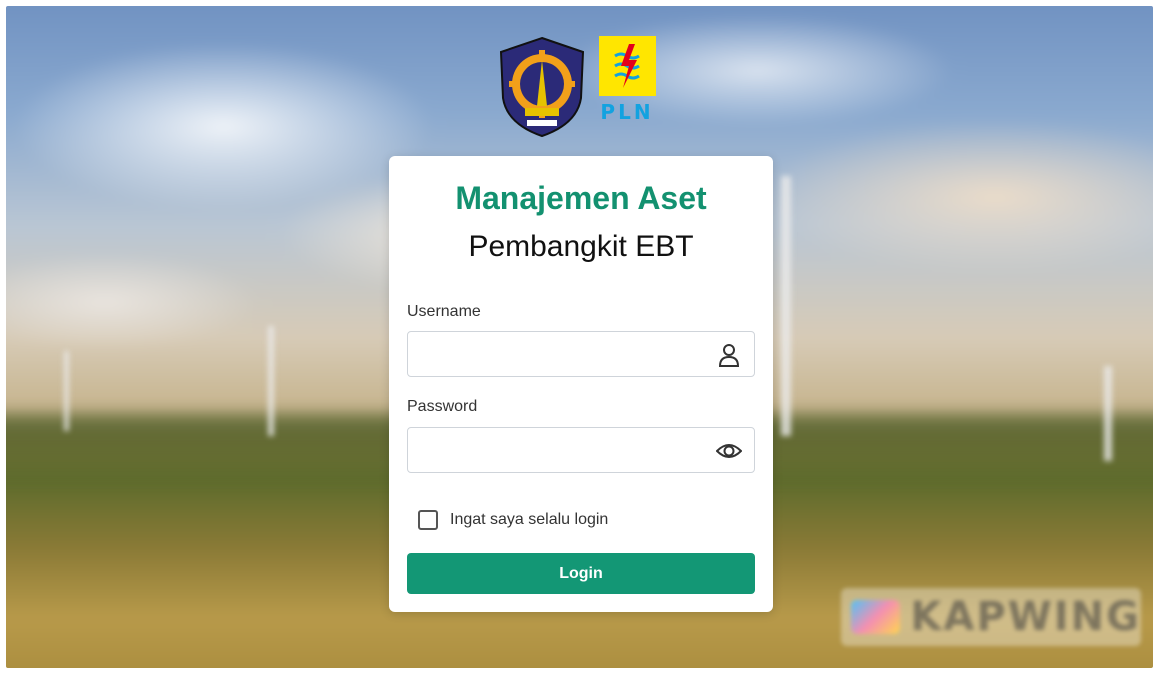  I want to click on page-subtitle: Pembangkit EBT, so click(581, 246).